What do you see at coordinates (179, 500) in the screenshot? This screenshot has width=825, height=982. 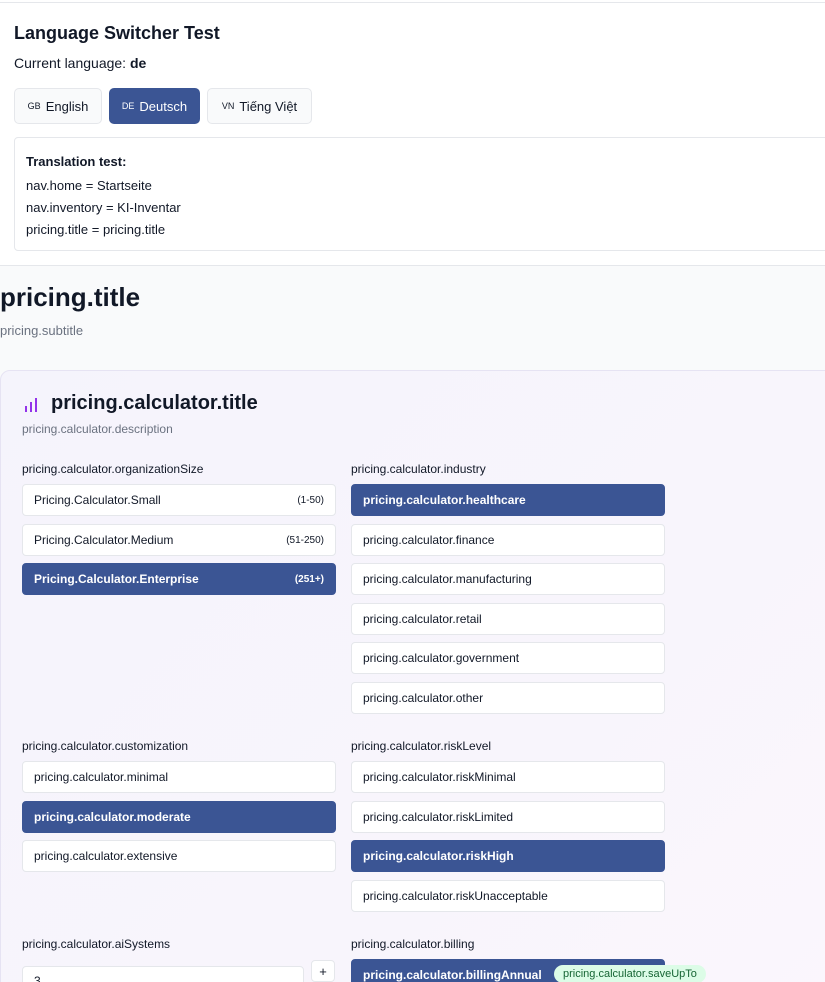 I see `org-size-option-small: Pricing.Calculator.Small (1-50)` at bounding box center [179, 500].